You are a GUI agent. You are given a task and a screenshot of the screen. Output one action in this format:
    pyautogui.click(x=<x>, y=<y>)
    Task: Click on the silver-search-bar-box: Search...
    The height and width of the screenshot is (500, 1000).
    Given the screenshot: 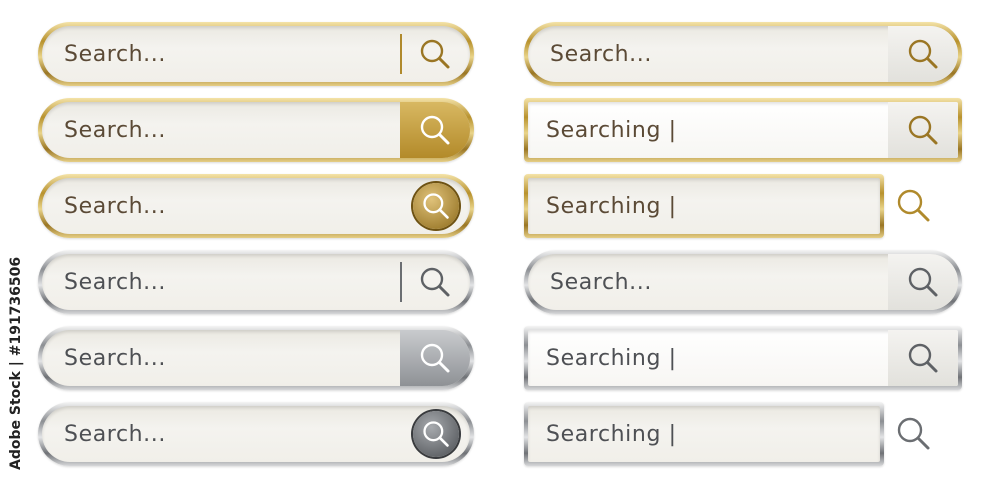 What is the action you would take?
    pyautogui.click(x=743, y=282)
    